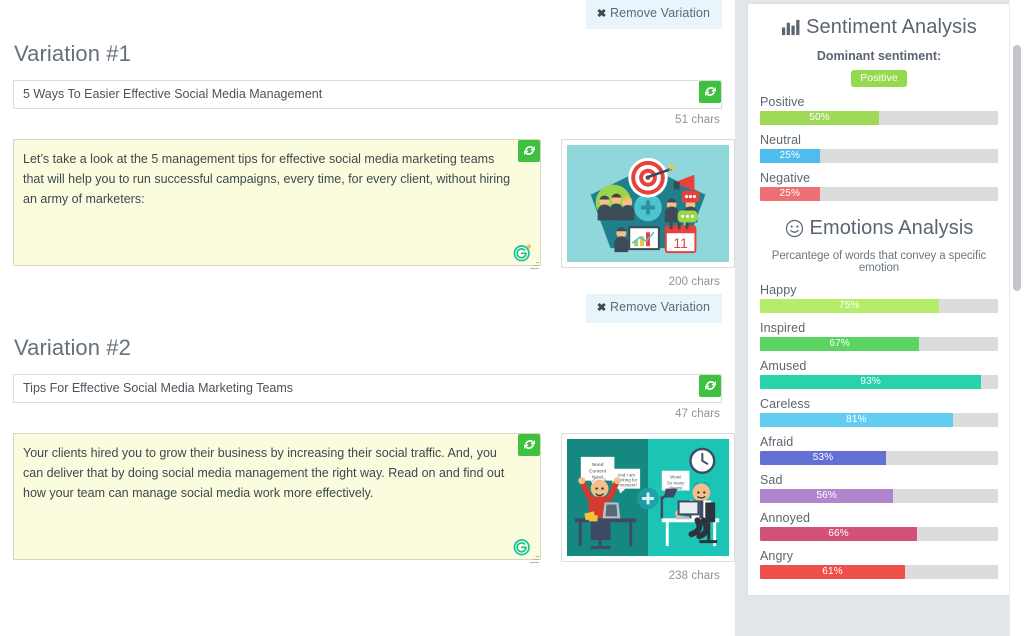 This screenshot has height=636, width=1024. What do you see at coordinates (680, 243) in the screenshot?
I see `svg-text: 11` at bounding box center [680, 243].